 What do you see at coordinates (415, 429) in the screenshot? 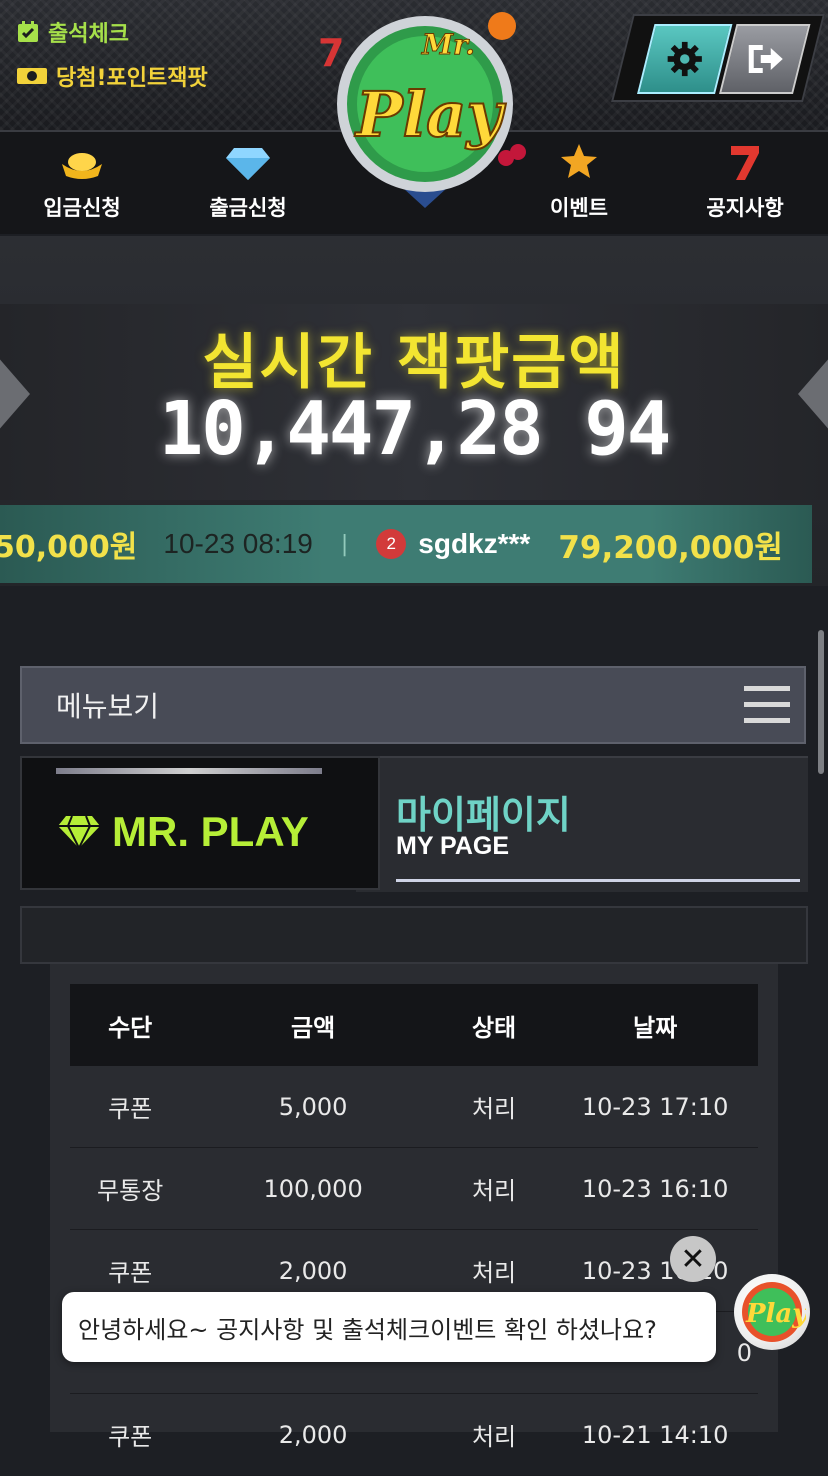
I see `jackpot-amount: 10,447,28 94` at bounding box center [415, 429].